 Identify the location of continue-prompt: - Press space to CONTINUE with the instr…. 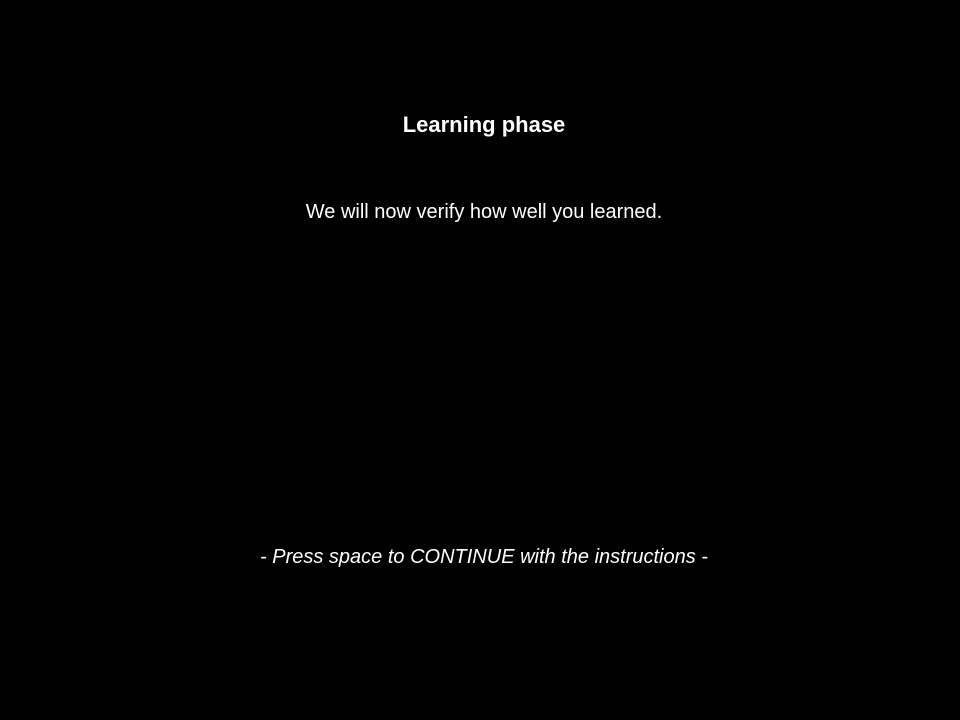
(484, 557).